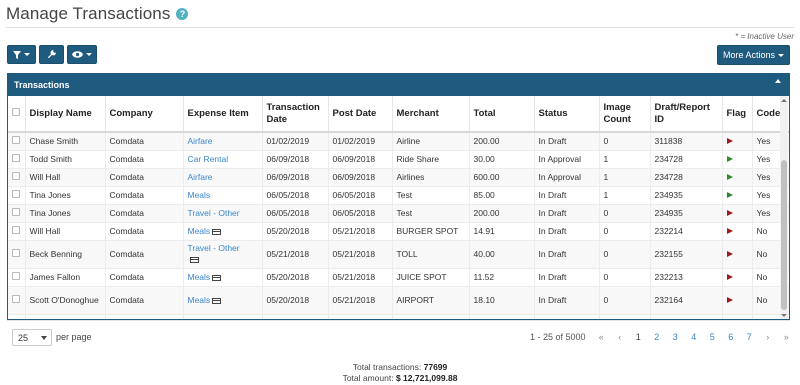 The width and height of the screenshot is (800, 385). I want to click on more-actions-button: More Actions, so click(753, 55).